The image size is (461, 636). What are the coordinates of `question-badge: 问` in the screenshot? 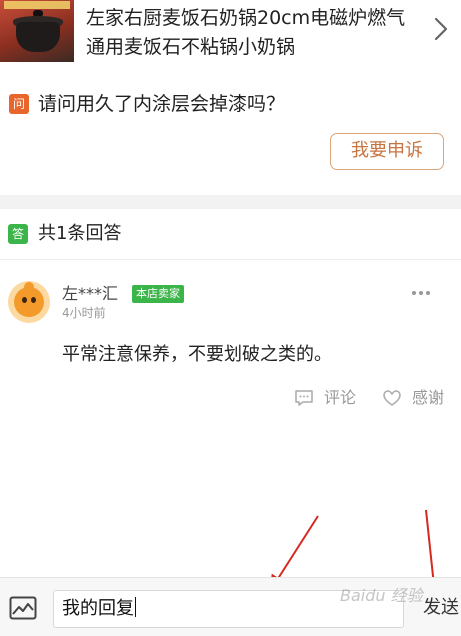 It's located at (19, 104).